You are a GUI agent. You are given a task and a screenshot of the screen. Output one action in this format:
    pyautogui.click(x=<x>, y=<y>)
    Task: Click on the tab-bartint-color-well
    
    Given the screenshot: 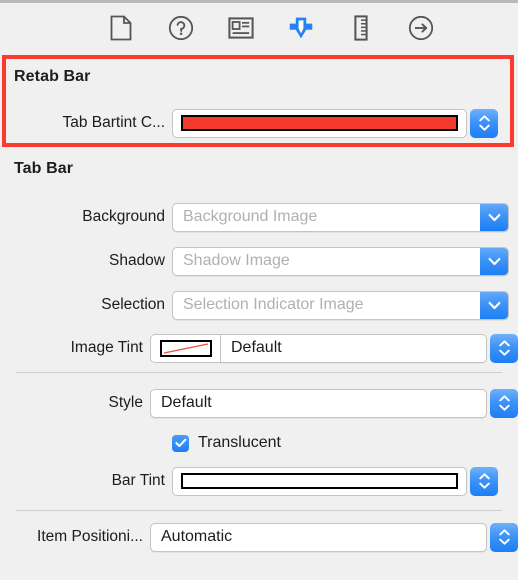 What is the action you would take?
    pyautogui.click(x=319, y=123)
    